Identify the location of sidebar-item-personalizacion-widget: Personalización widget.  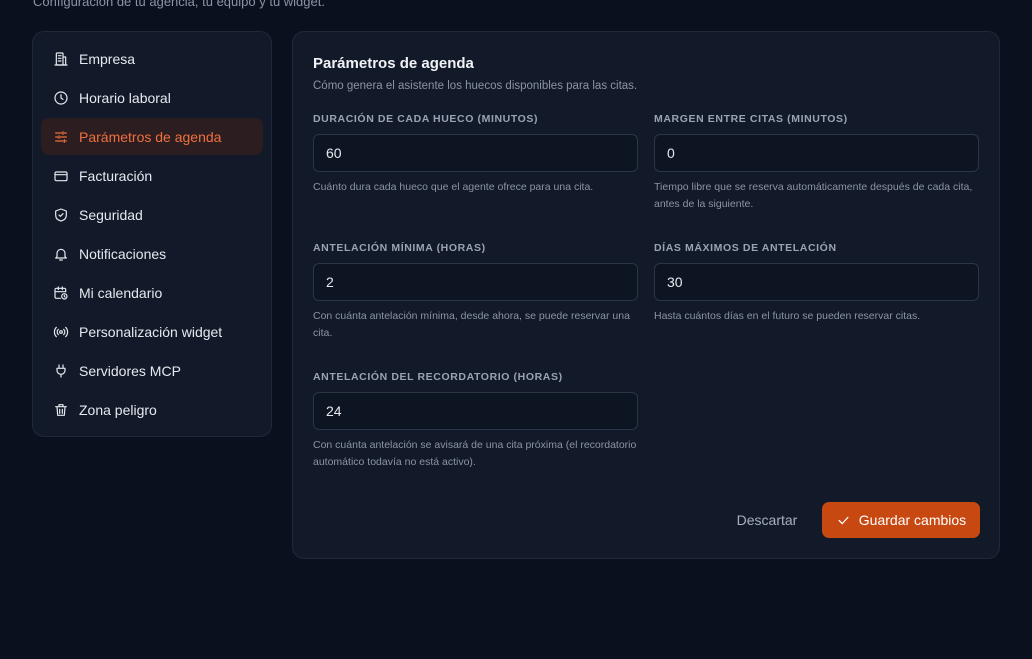
(152, 331).